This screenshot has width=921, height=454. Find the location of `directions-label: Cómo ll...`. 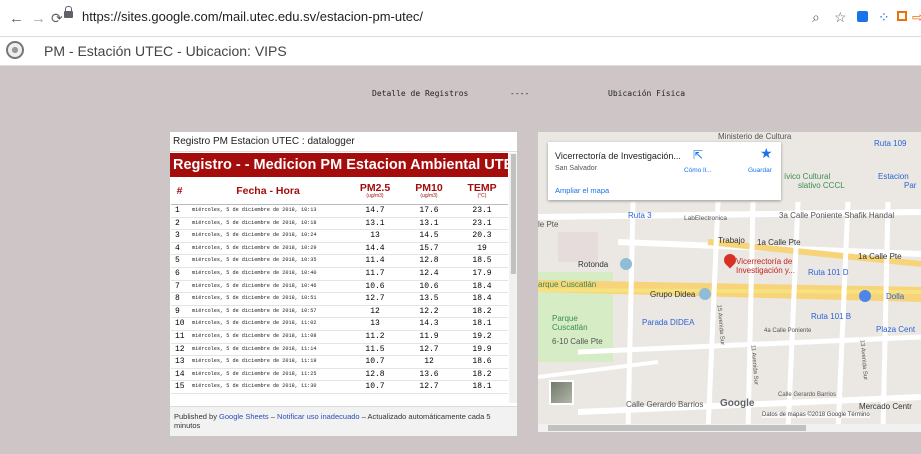

directions-label: Cómo ll... is located at coordinates (697, 170).